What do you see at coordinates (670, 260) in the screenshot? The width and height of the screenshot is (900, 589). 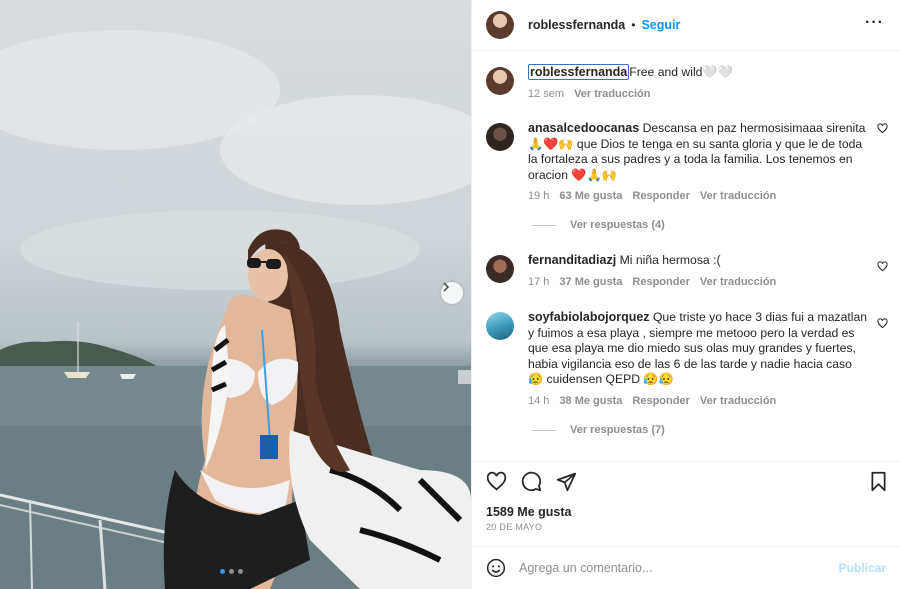 I see `comment-text: Mi niña hermosa :(` at bounding box center [670, 260].